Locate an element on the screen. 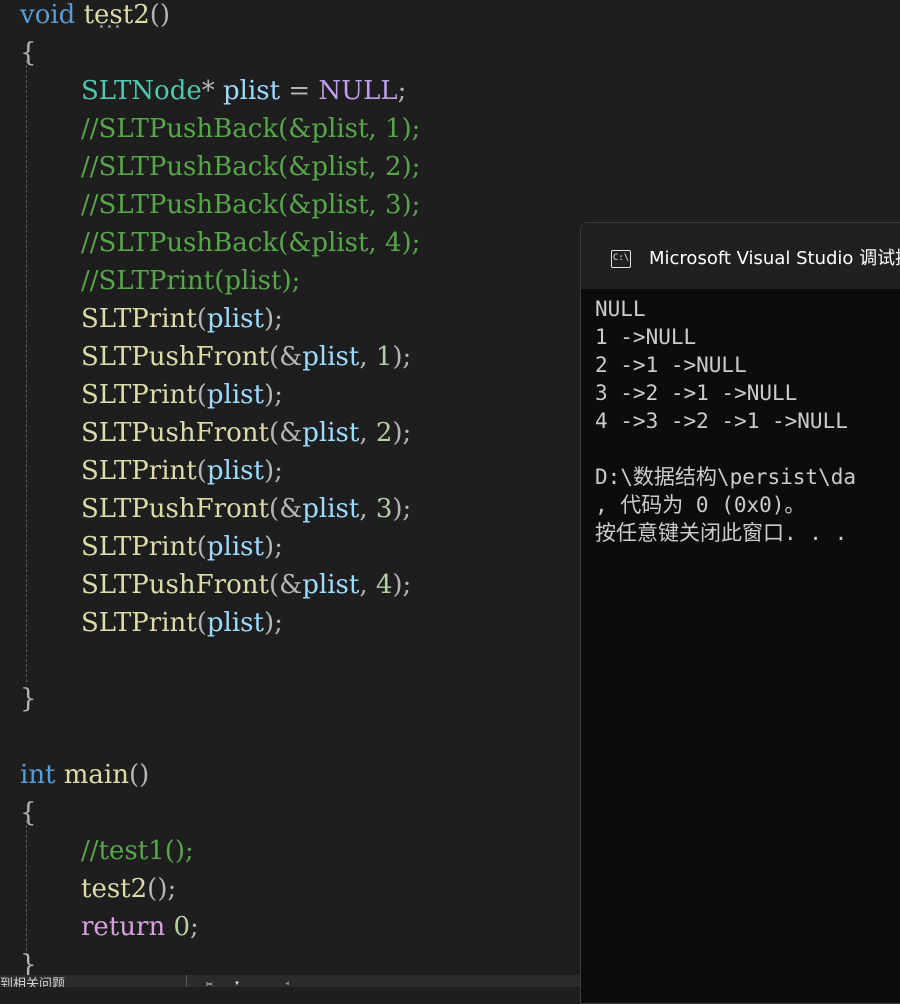 This screenshot has width=900, height=1004. code-token: test2 is located at coordinates (116, 15).